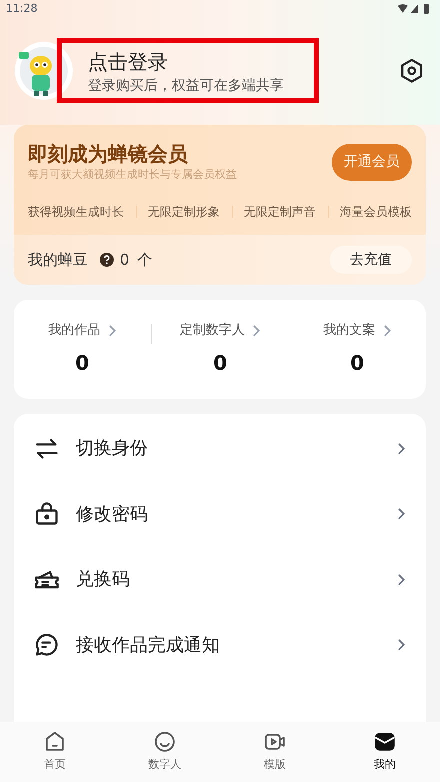  I want to click on stat-label: 定制数字人, so click(212, 331).